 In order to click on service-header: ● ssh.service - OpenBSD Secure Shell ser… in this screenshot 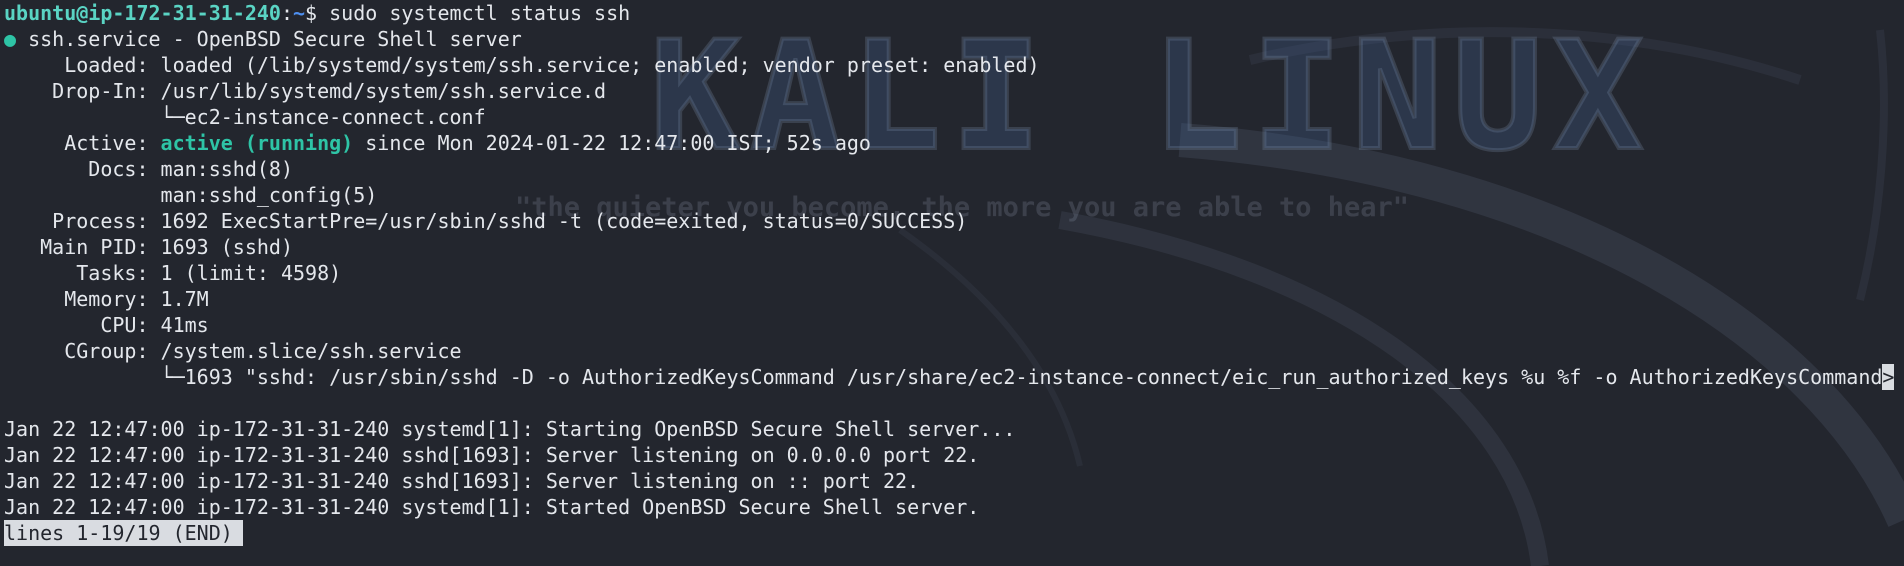, I will do `click(954, 39)`.